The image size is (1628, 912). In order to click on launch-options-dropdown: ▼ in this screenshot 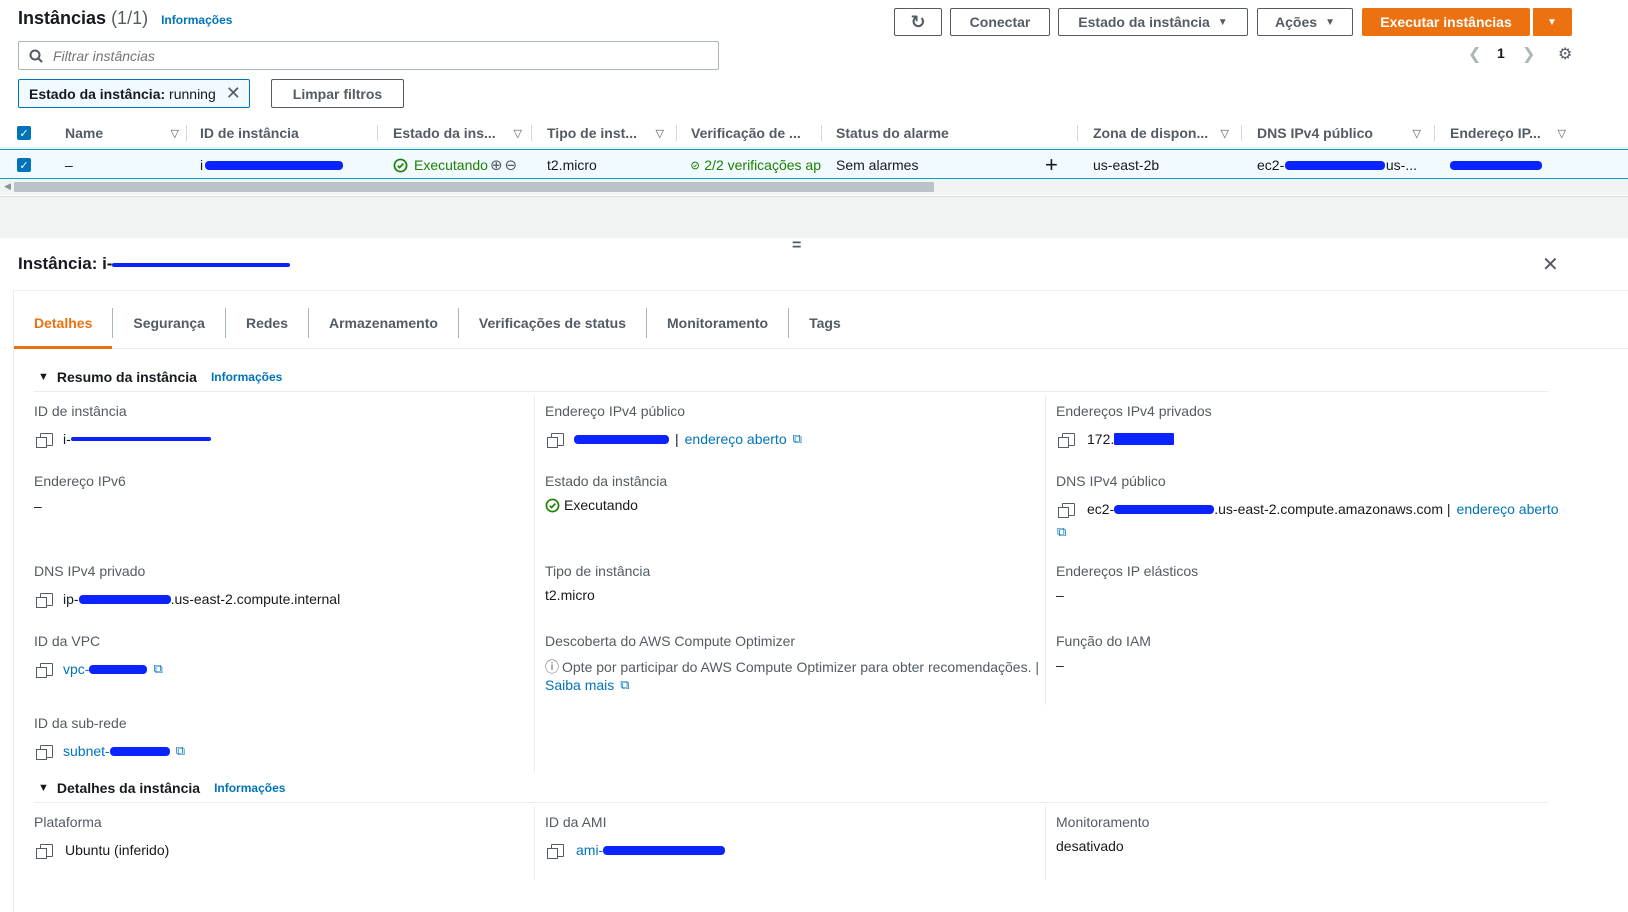, I will do `click(1552, 22)`.